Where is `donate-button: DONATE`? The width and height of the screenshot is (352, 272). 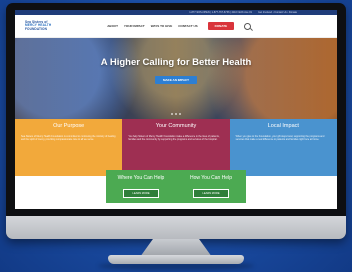 donate-button: DONATE is located at coordinates (221, 26).